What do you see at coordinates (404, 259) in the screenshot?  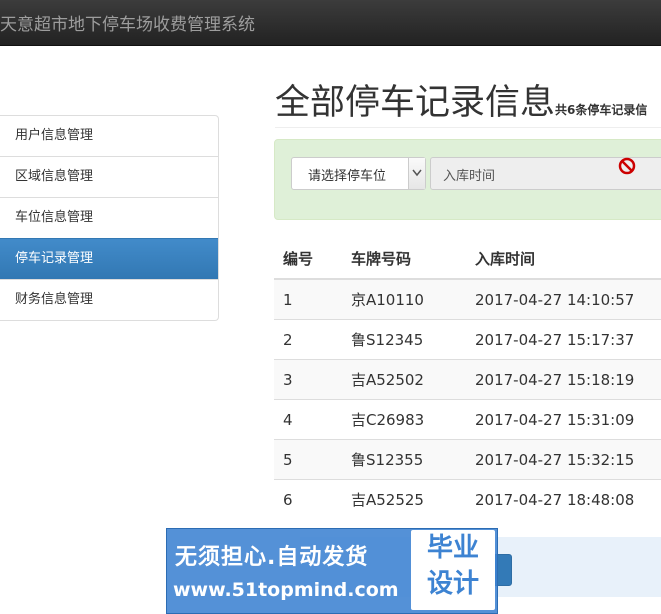 I see `column-plate: 车牌号码` at bounding box center [404, 259].